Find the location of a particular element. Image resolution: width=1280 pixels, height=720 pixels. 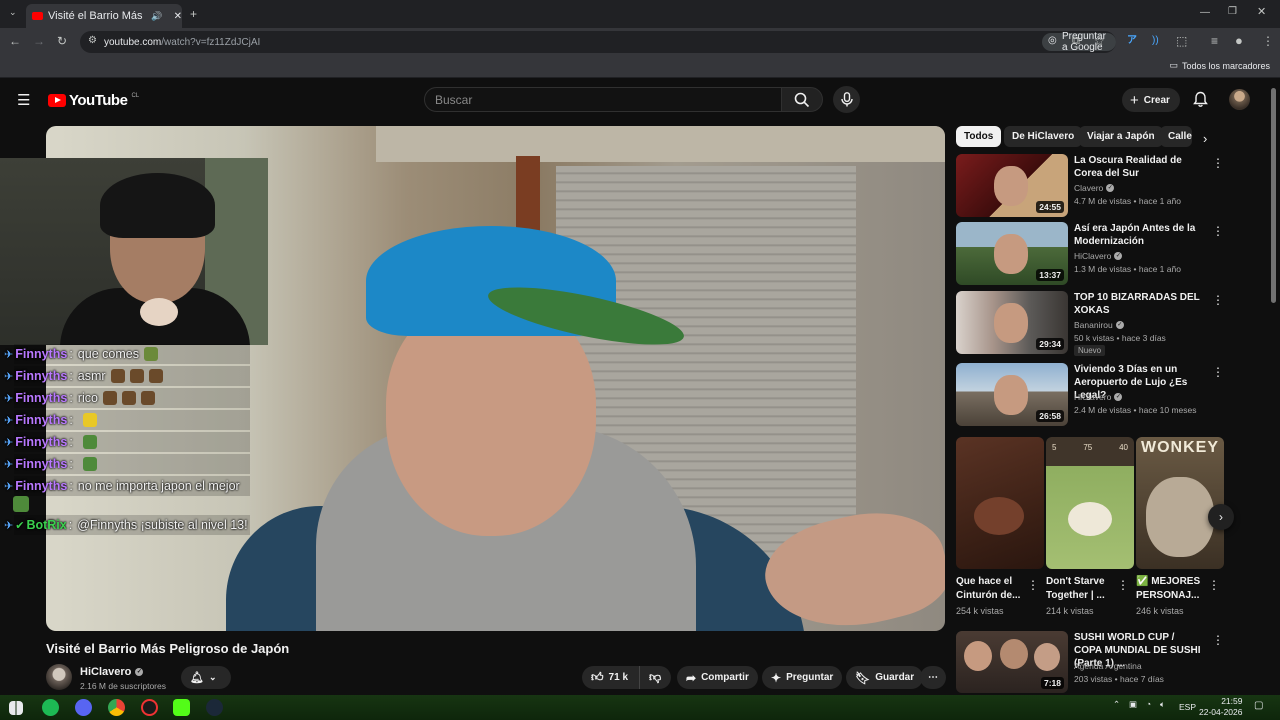

share-button: ➦ Compartir is located at coordinates (717, 677).